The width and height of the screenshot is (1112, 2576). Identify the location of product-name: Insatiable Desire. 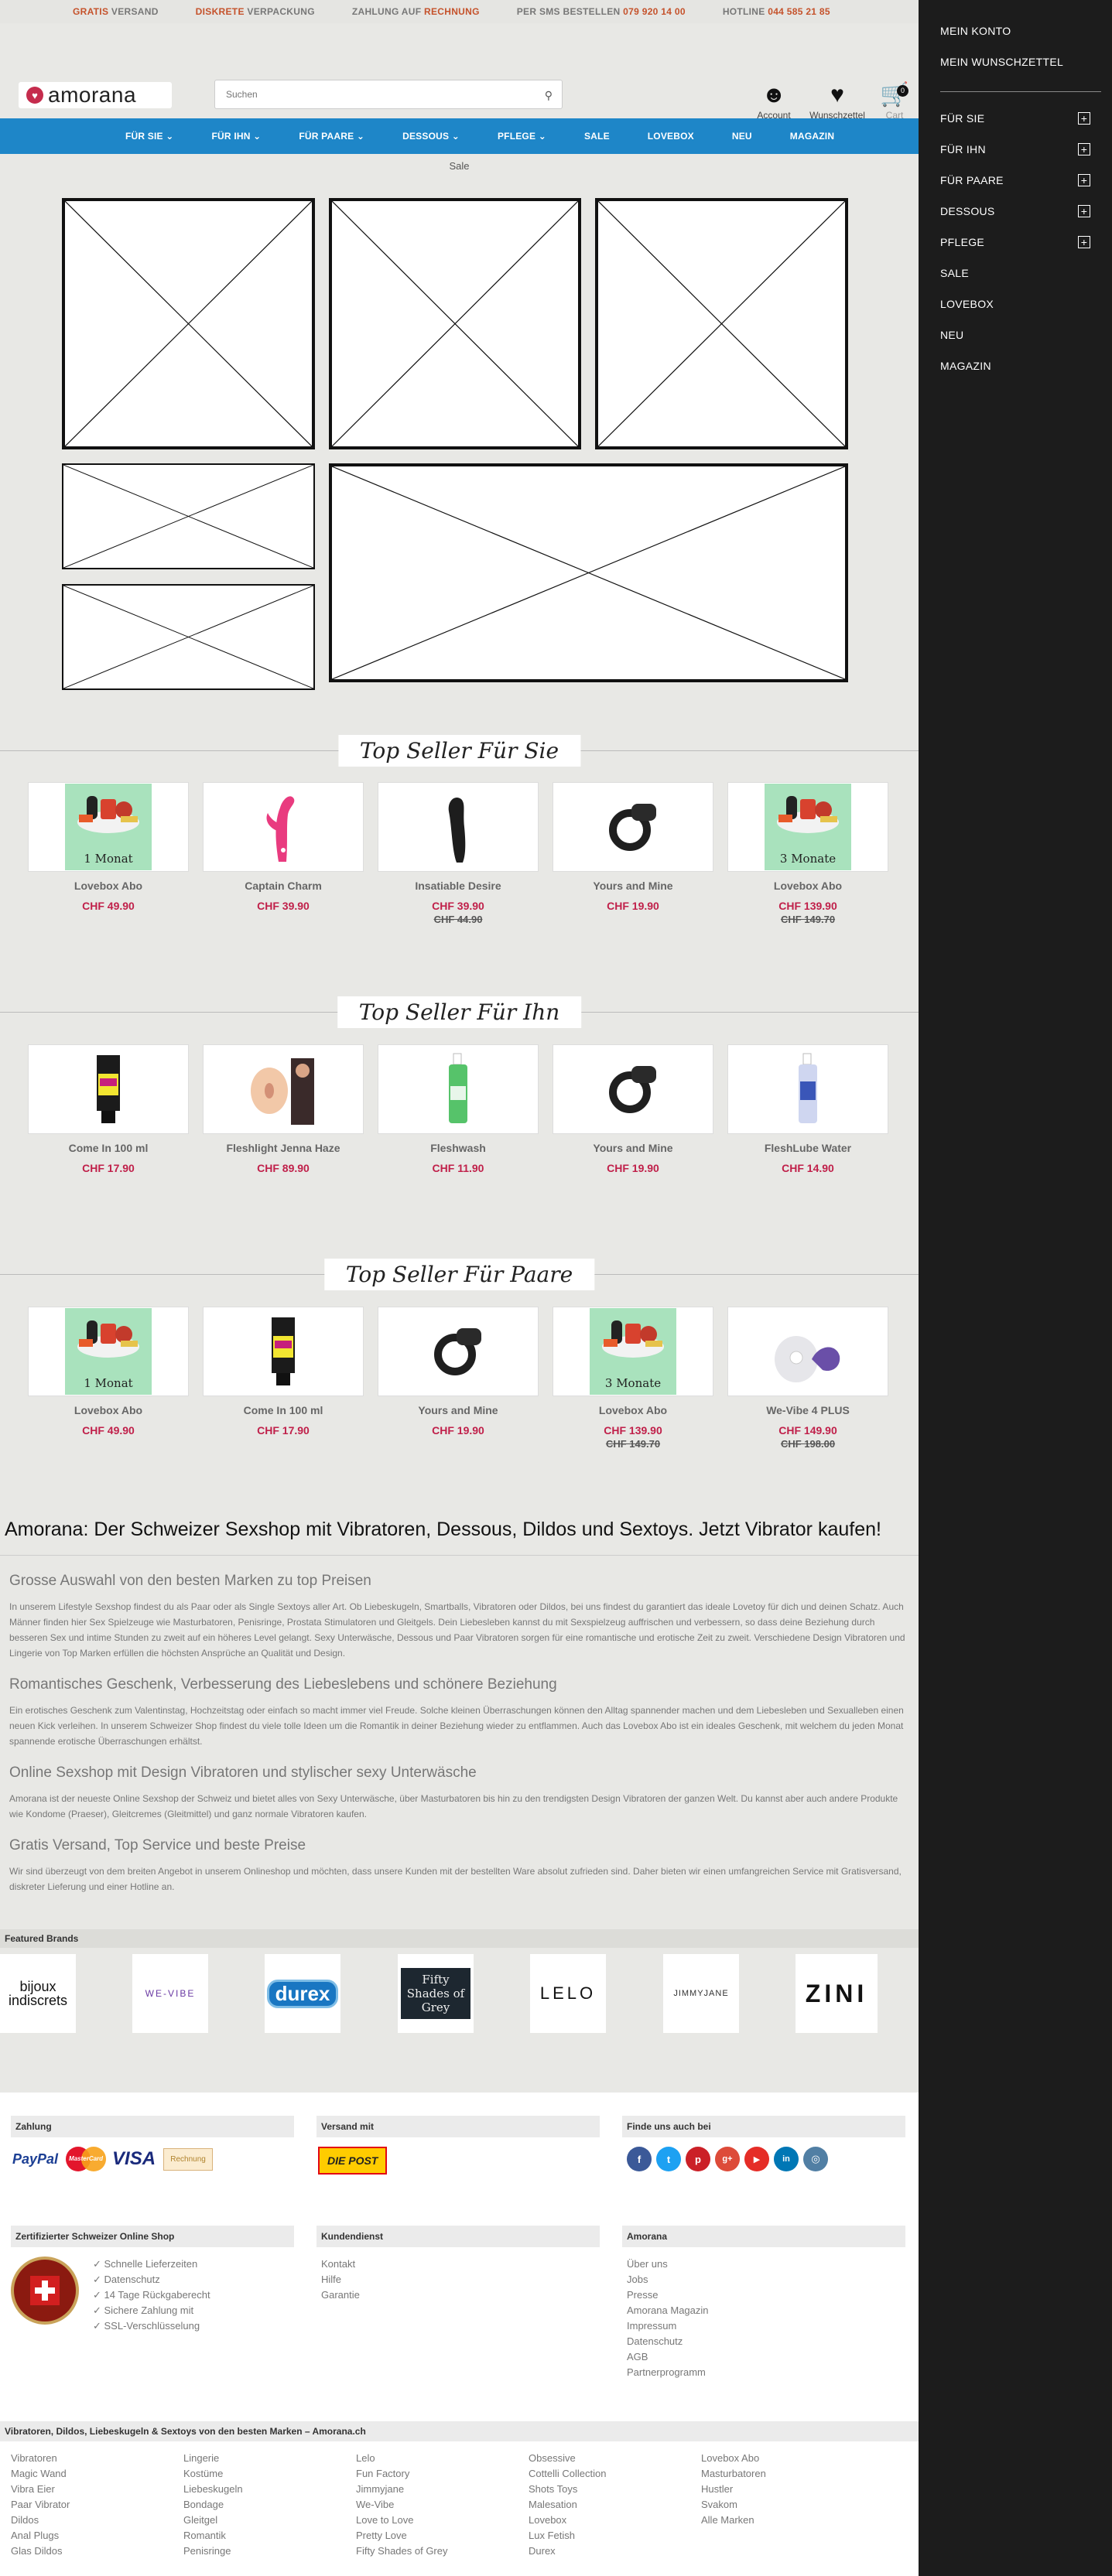
(458, 886).